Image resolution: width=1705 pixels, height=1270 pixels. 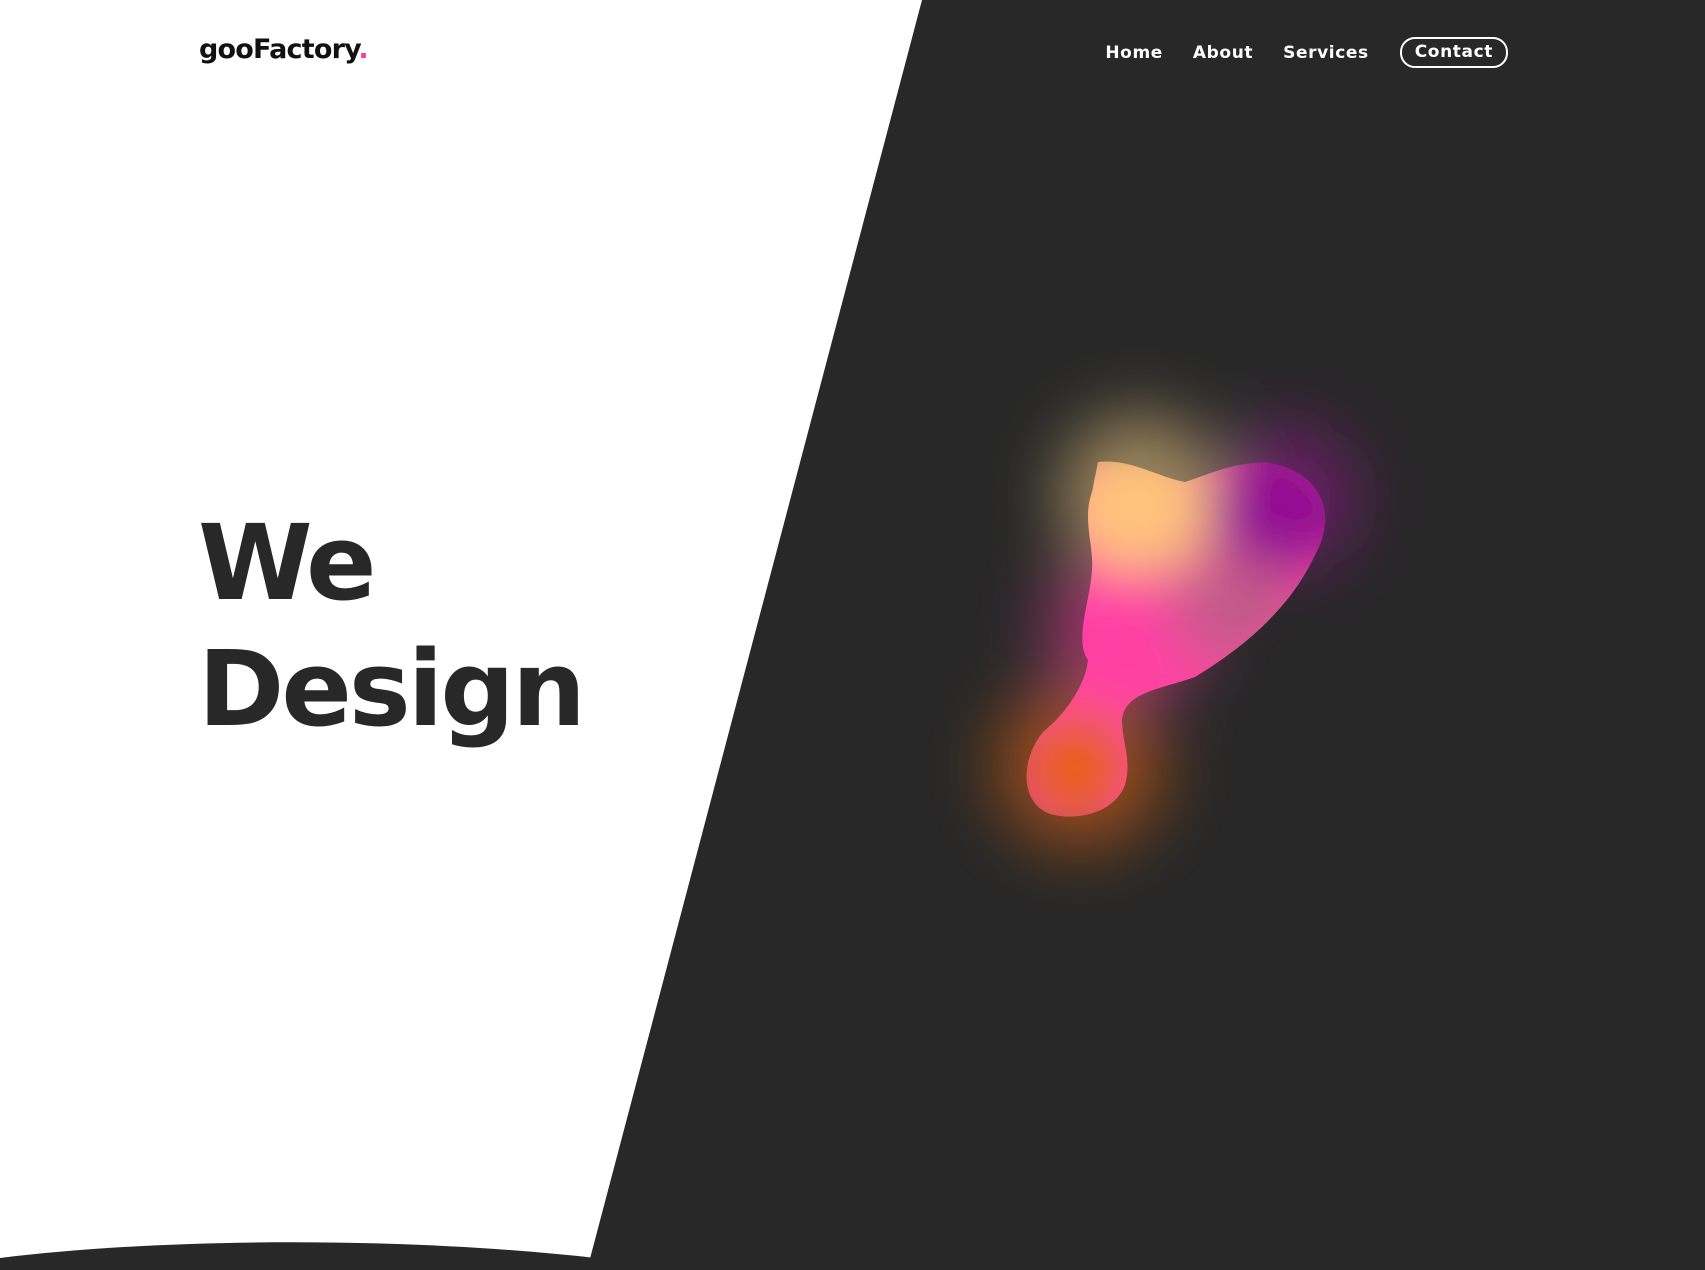 What do you see at coordinates (1453, 52) in the screenshot?
I see `contact-button: Contact` at bounding box center [1453, 52].